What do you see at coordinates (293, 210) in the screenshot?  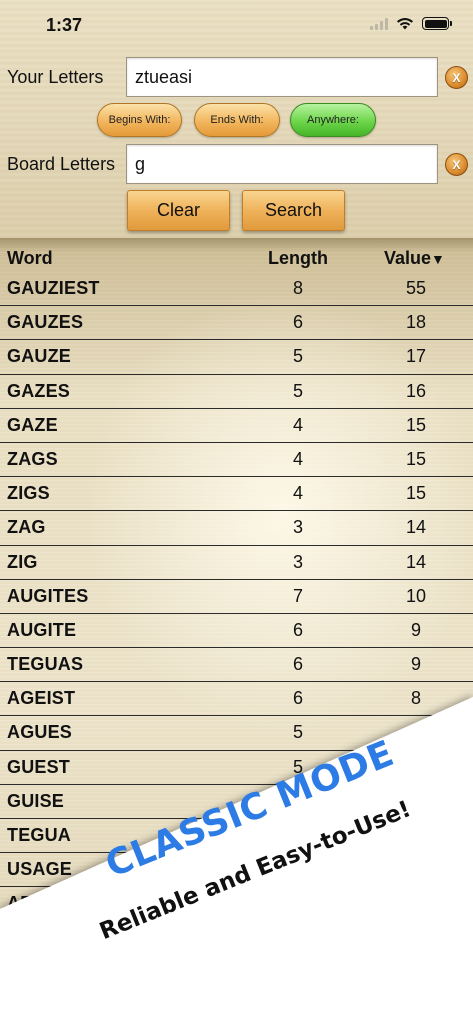 I see `search-button: Search` at bounding box center [293, 210].